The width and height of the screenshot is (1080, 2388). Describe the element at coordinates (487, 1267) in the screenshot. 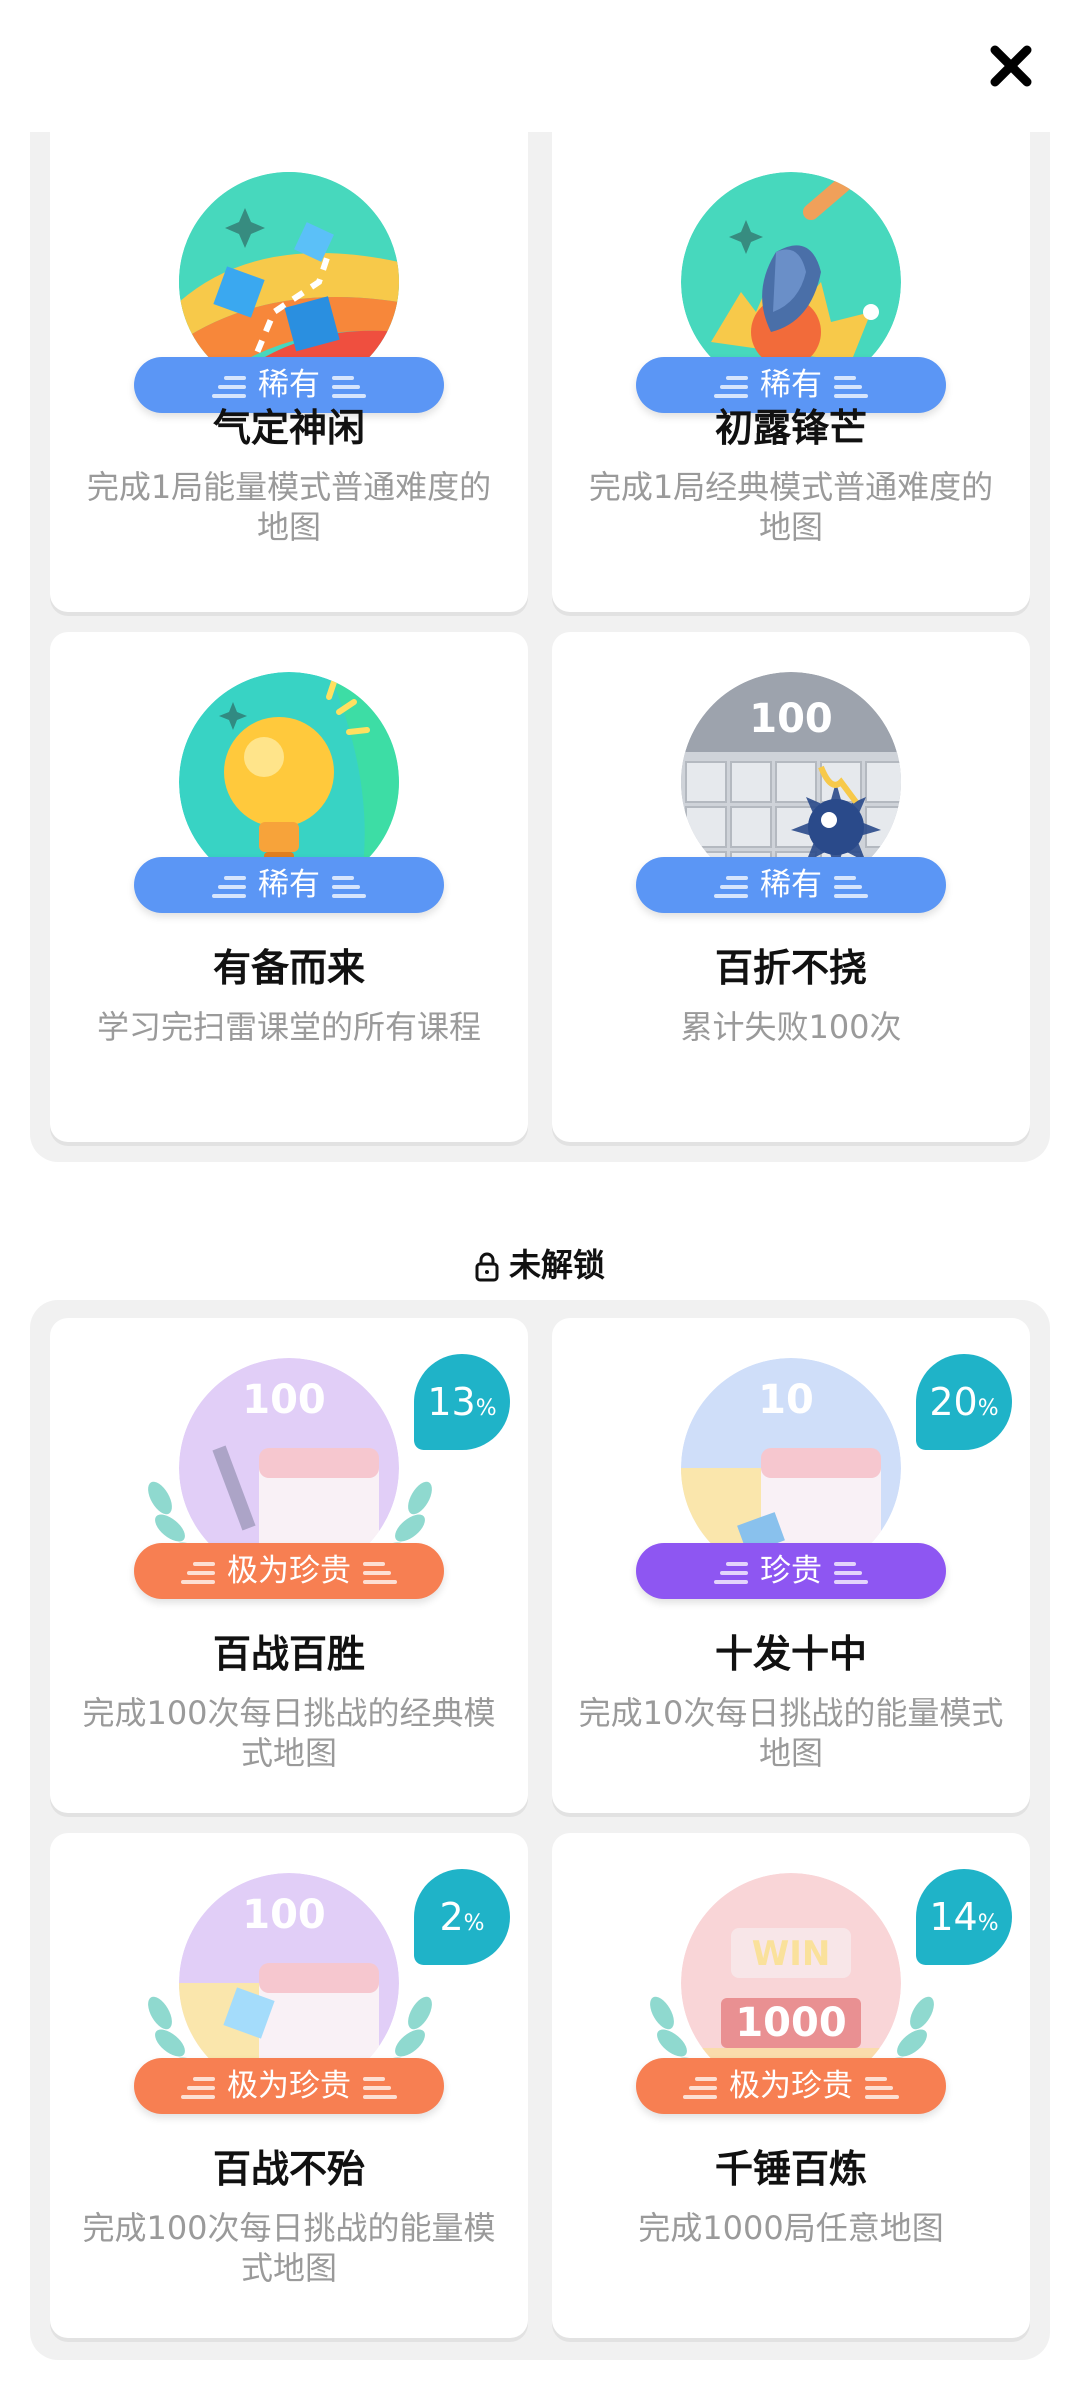

I see `lock-icon` at that location.